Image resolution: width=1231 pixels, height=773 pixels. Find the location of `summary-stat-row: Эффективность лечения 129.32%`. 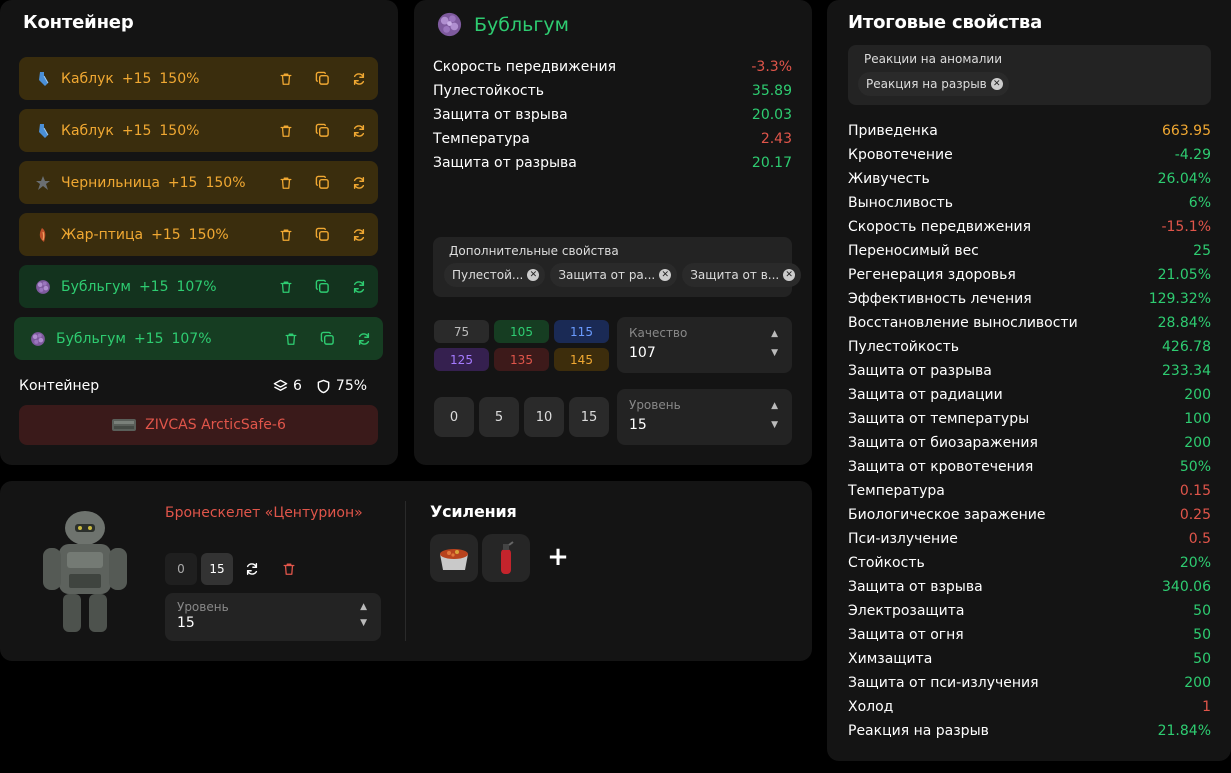

summary-stat-row: Эффективность лечения 129.32% is located at coordinates (1029, 299).